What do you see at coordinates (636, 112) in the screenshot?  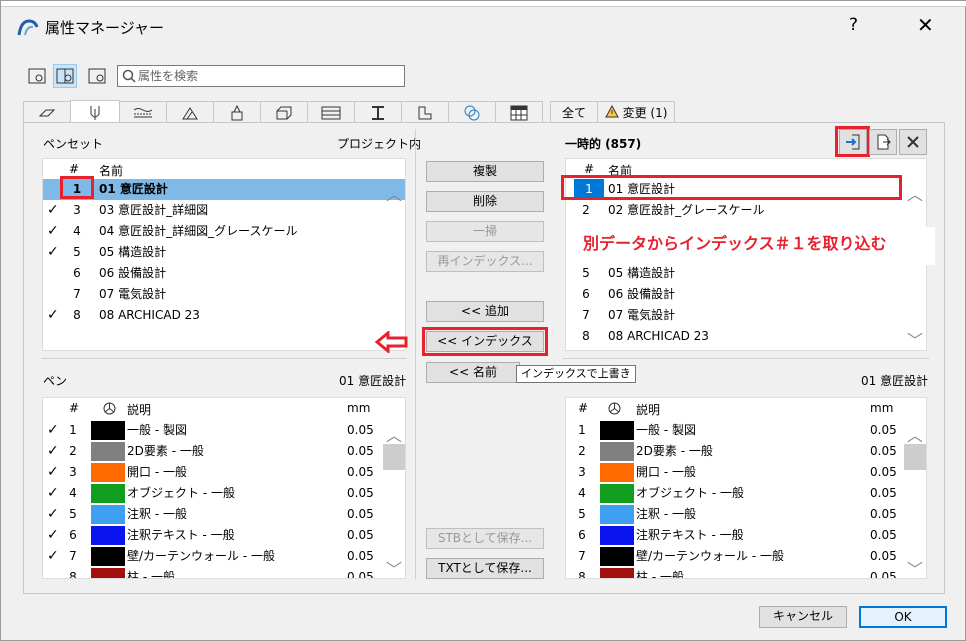 I see `tab-changes: 変更 (1)` at bounding box center [636, 112].